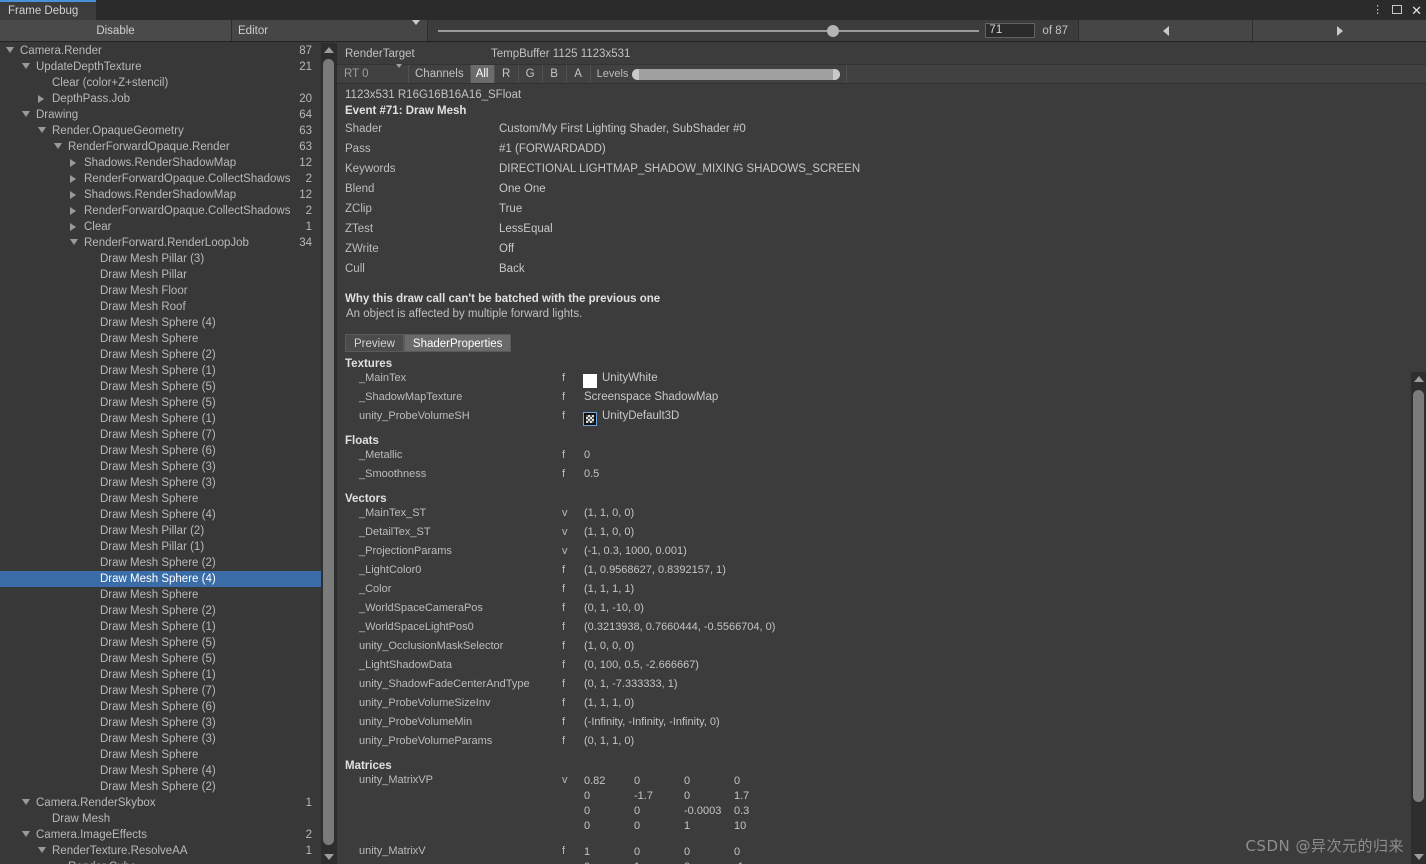 Image resolution: width=1426 pixels, height=864 pixels. Describe the element at coordinates (160, 147) in the screenshot. I see `tree-row: RenderForwardOpaque.Render 63` at that location.